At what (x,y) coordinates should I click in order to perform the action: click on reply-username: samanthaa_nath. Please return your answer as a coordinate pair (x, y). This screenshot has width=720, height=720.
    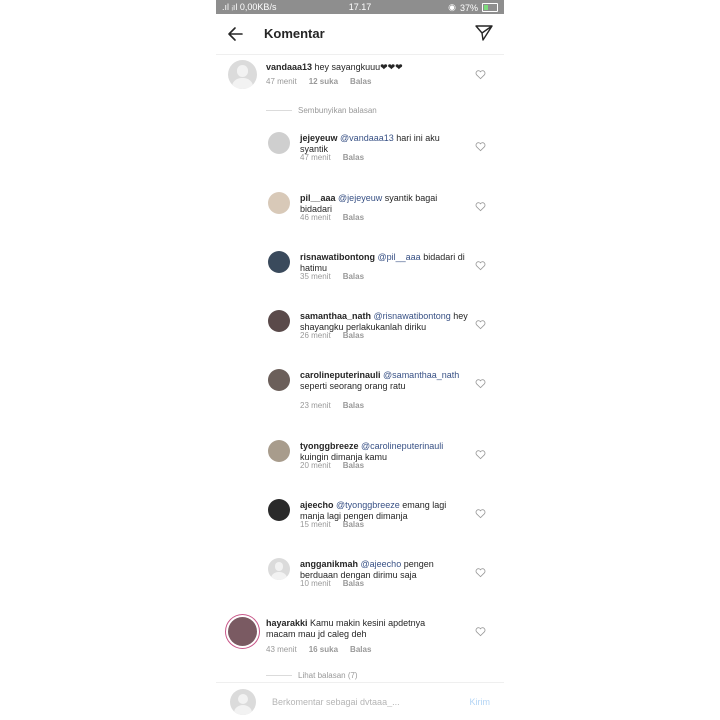
    Looking at the image, I should click on (335, 316).